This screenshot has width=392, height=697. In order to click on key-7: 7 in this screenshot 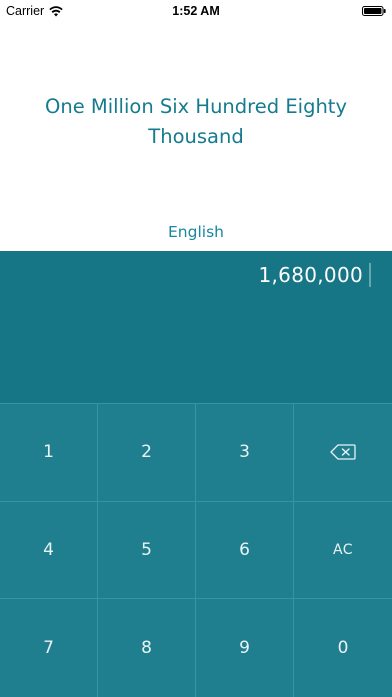, I will do `click(49, 648)`.